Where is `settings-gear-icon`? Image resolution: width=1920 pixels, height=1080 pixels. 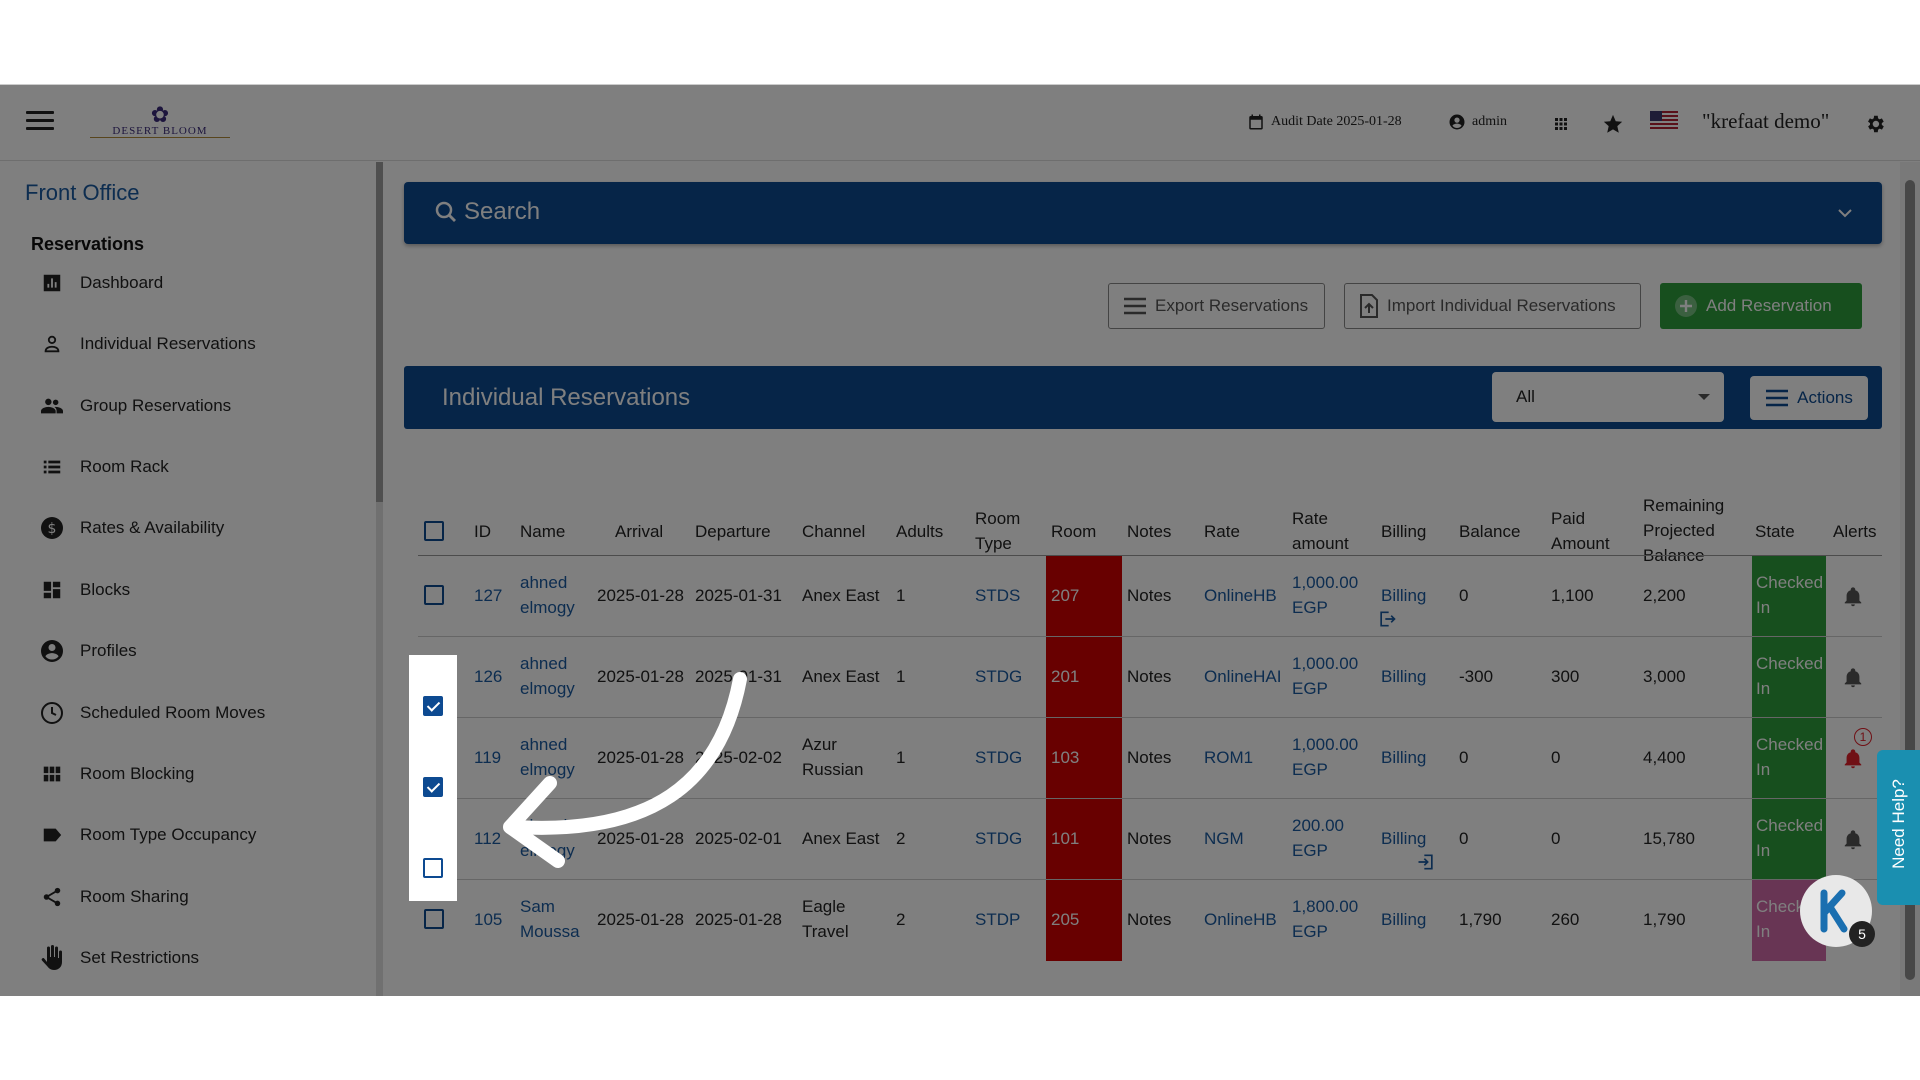 settings-gear-icon is located at coordinates (1875, 124).